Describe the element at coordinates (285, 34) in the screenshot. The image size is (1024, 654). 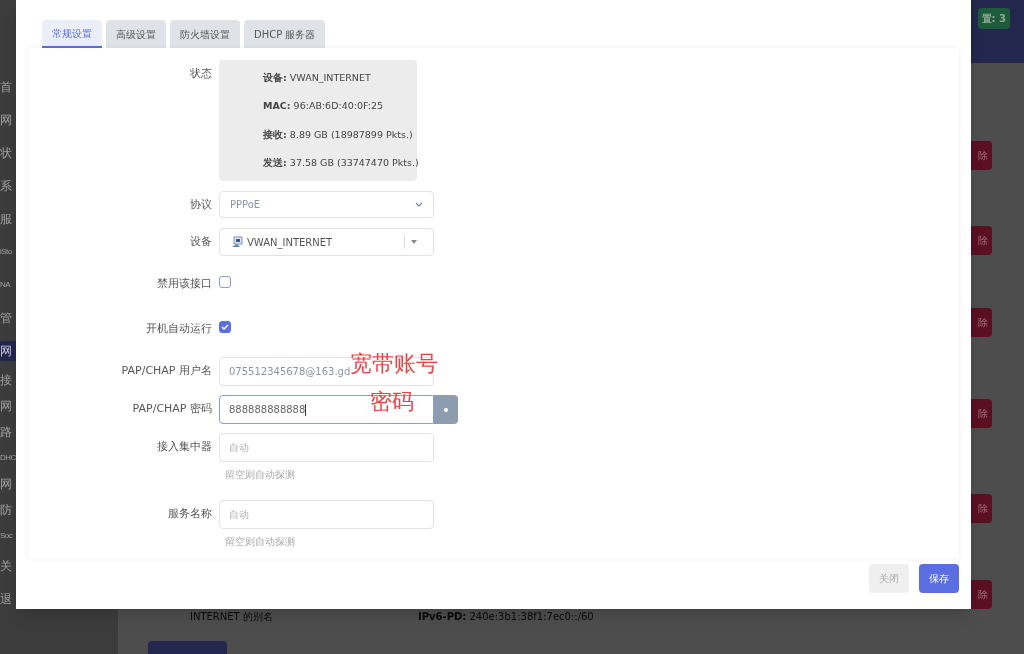
I see `tab: DHCP 服务器` at that location.